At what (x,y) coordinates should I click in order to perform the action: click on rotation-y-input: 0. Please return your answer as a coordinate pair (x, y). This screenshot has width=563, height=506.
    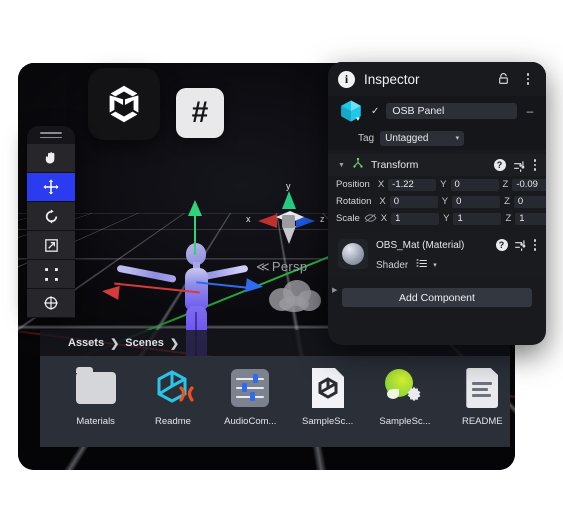
    Looking at the image, I should click on (476, 201).